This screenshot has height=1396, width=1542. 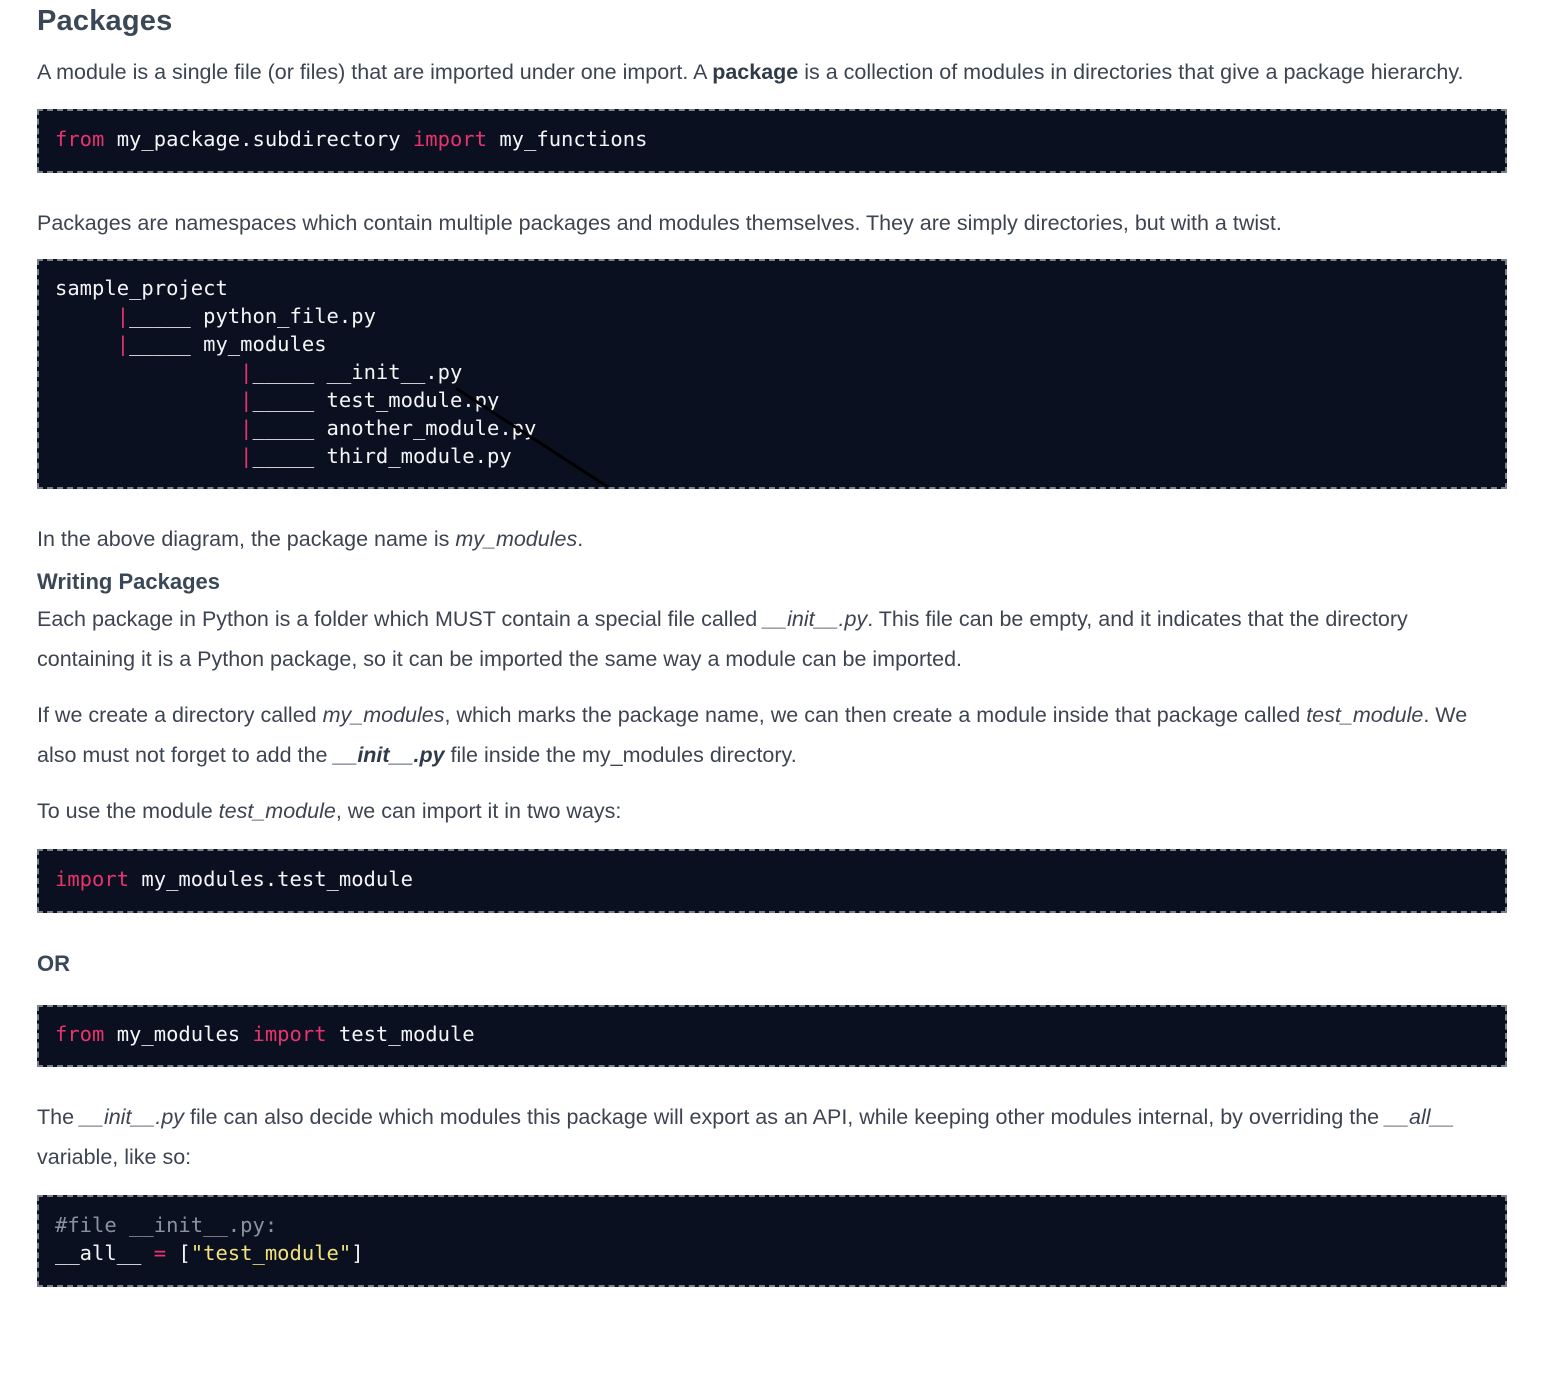 I want to click on code-bracket-open: [, so click(x=178, y=1253).